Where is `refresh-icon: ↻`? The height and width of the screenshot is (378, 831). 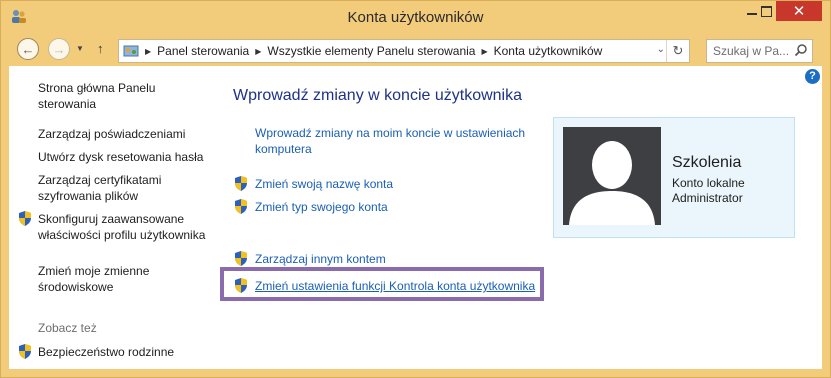 refresh-icon: ↻ is located at coordinates (678, 50).